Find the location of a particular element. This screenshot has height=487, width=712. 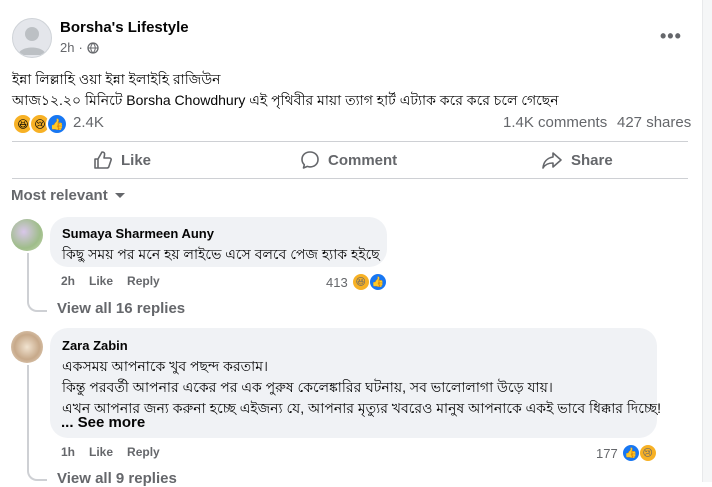

caret-down-icon is located at coordinates (119, 195).